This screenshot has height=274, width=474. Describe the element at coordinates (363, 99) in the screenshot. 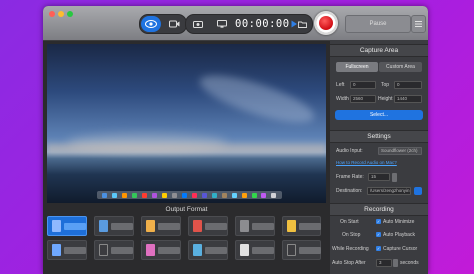

I see `width-input: 2560` at that location.